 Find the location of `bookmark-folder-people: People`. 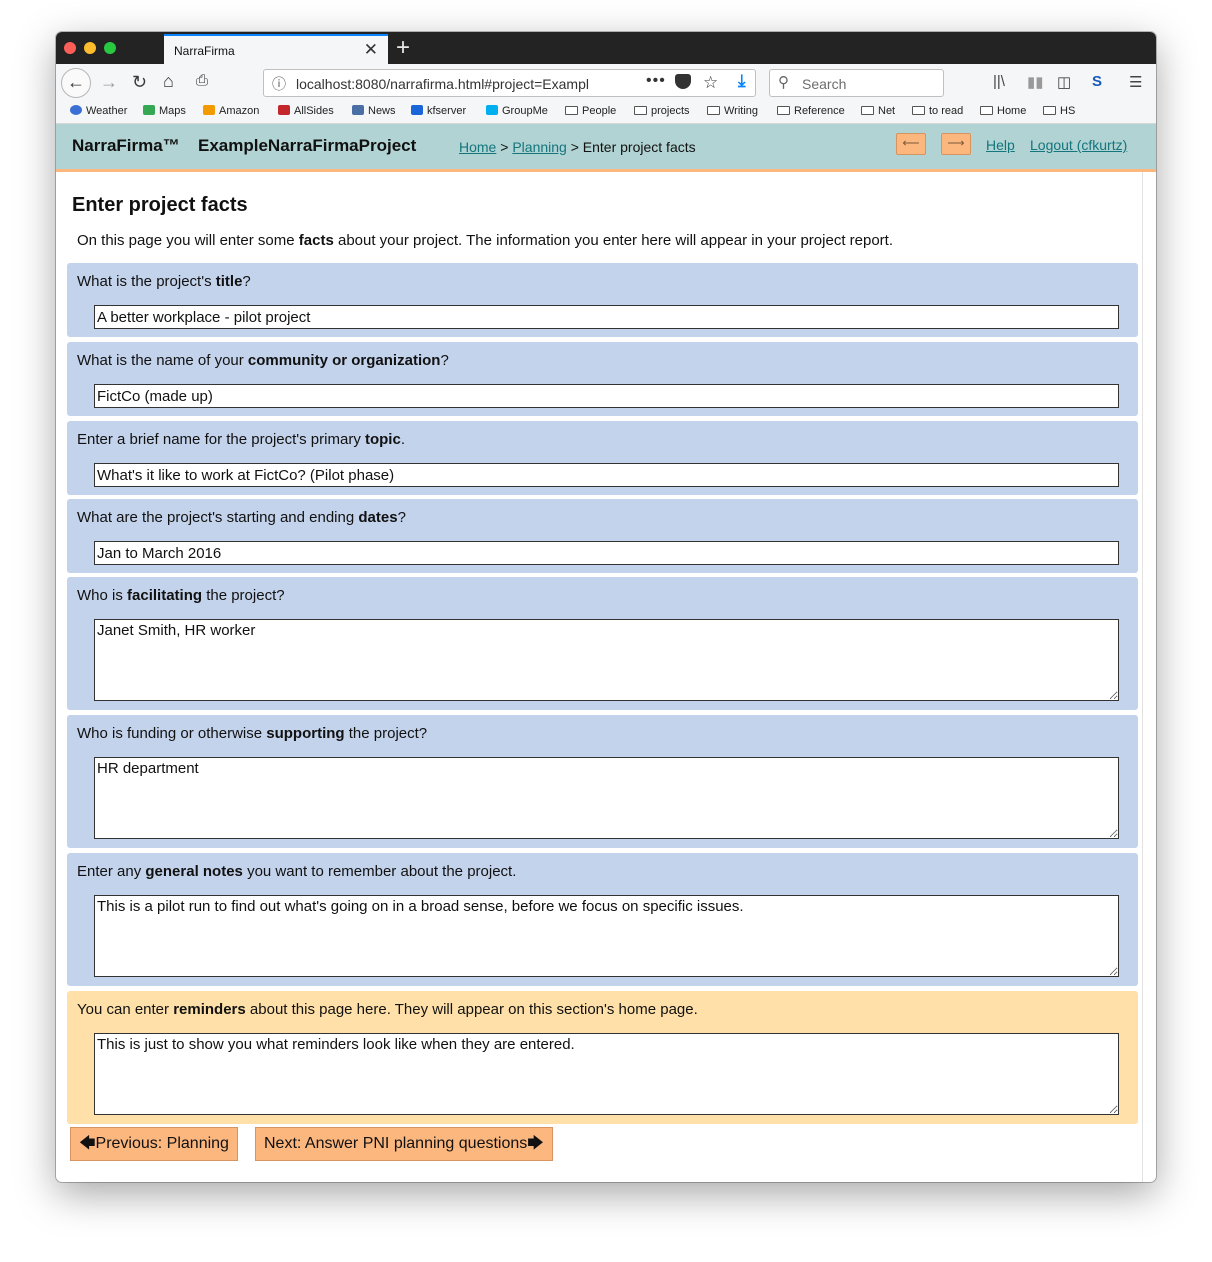

bookmark-folder-people: People is located at coordinates (590, 111).